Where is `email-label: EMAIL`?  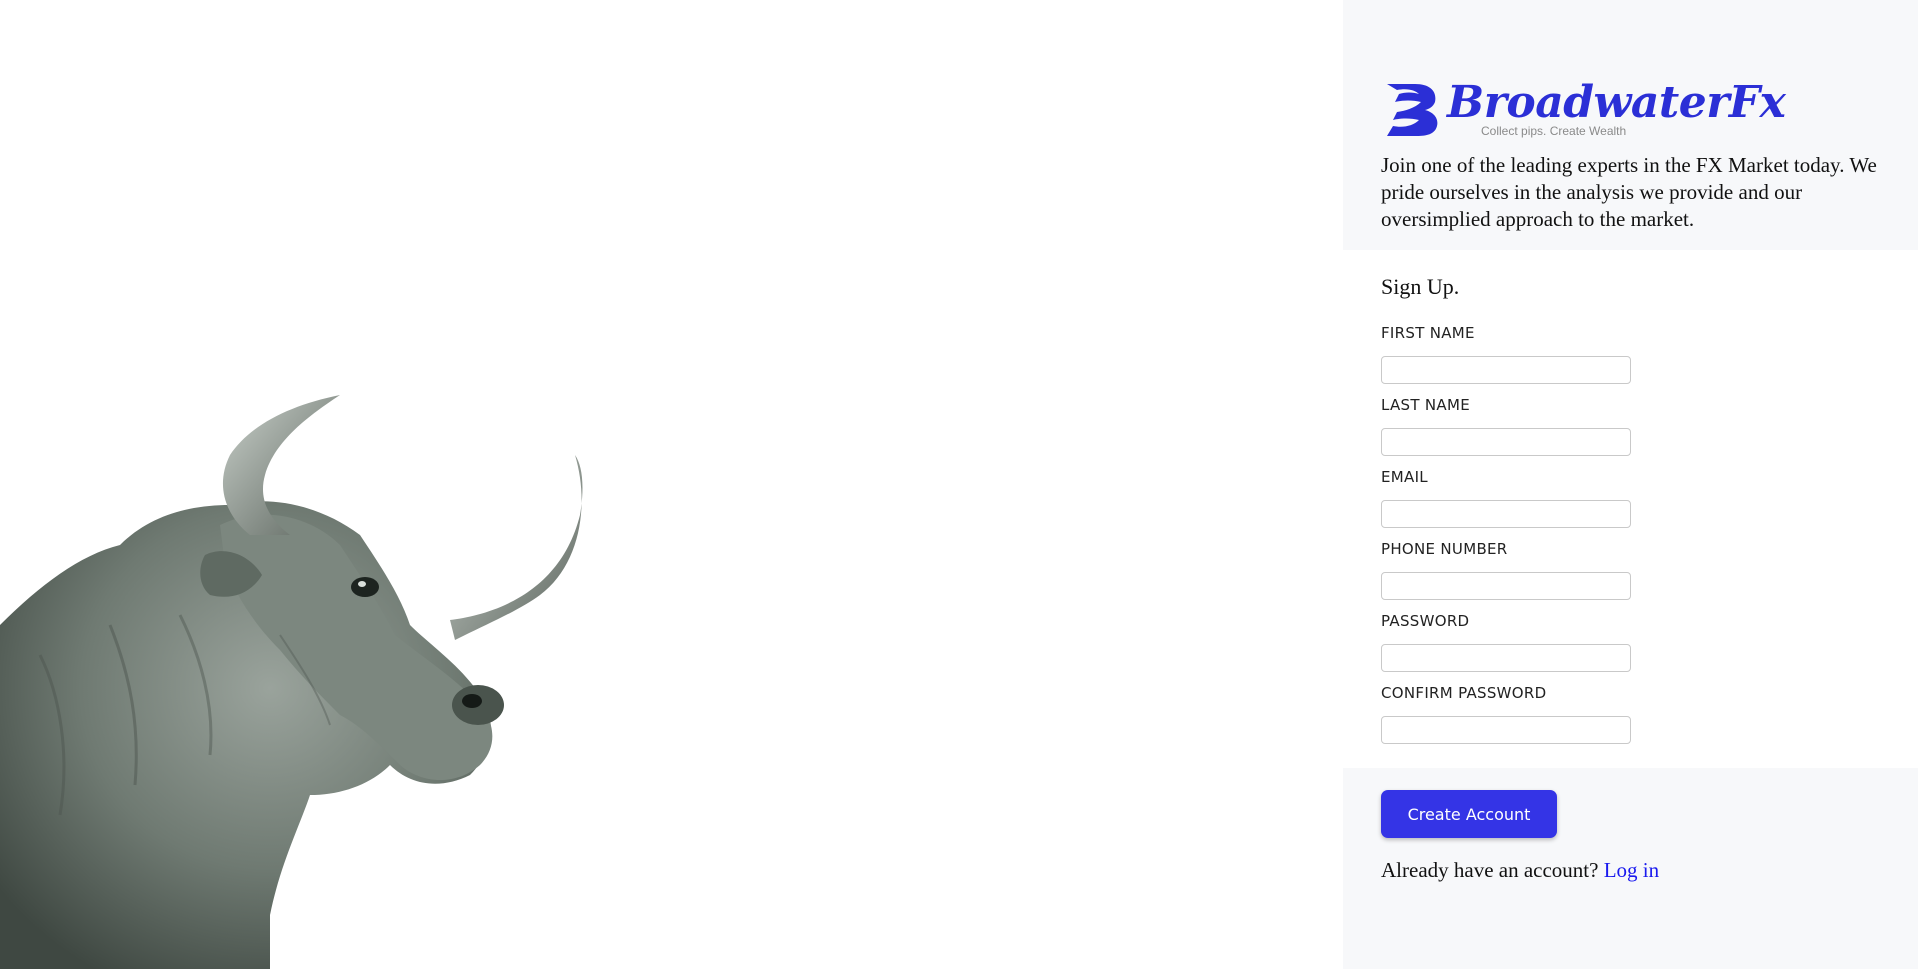 email-label: EMAIL is located at coordinates (1404, 477).